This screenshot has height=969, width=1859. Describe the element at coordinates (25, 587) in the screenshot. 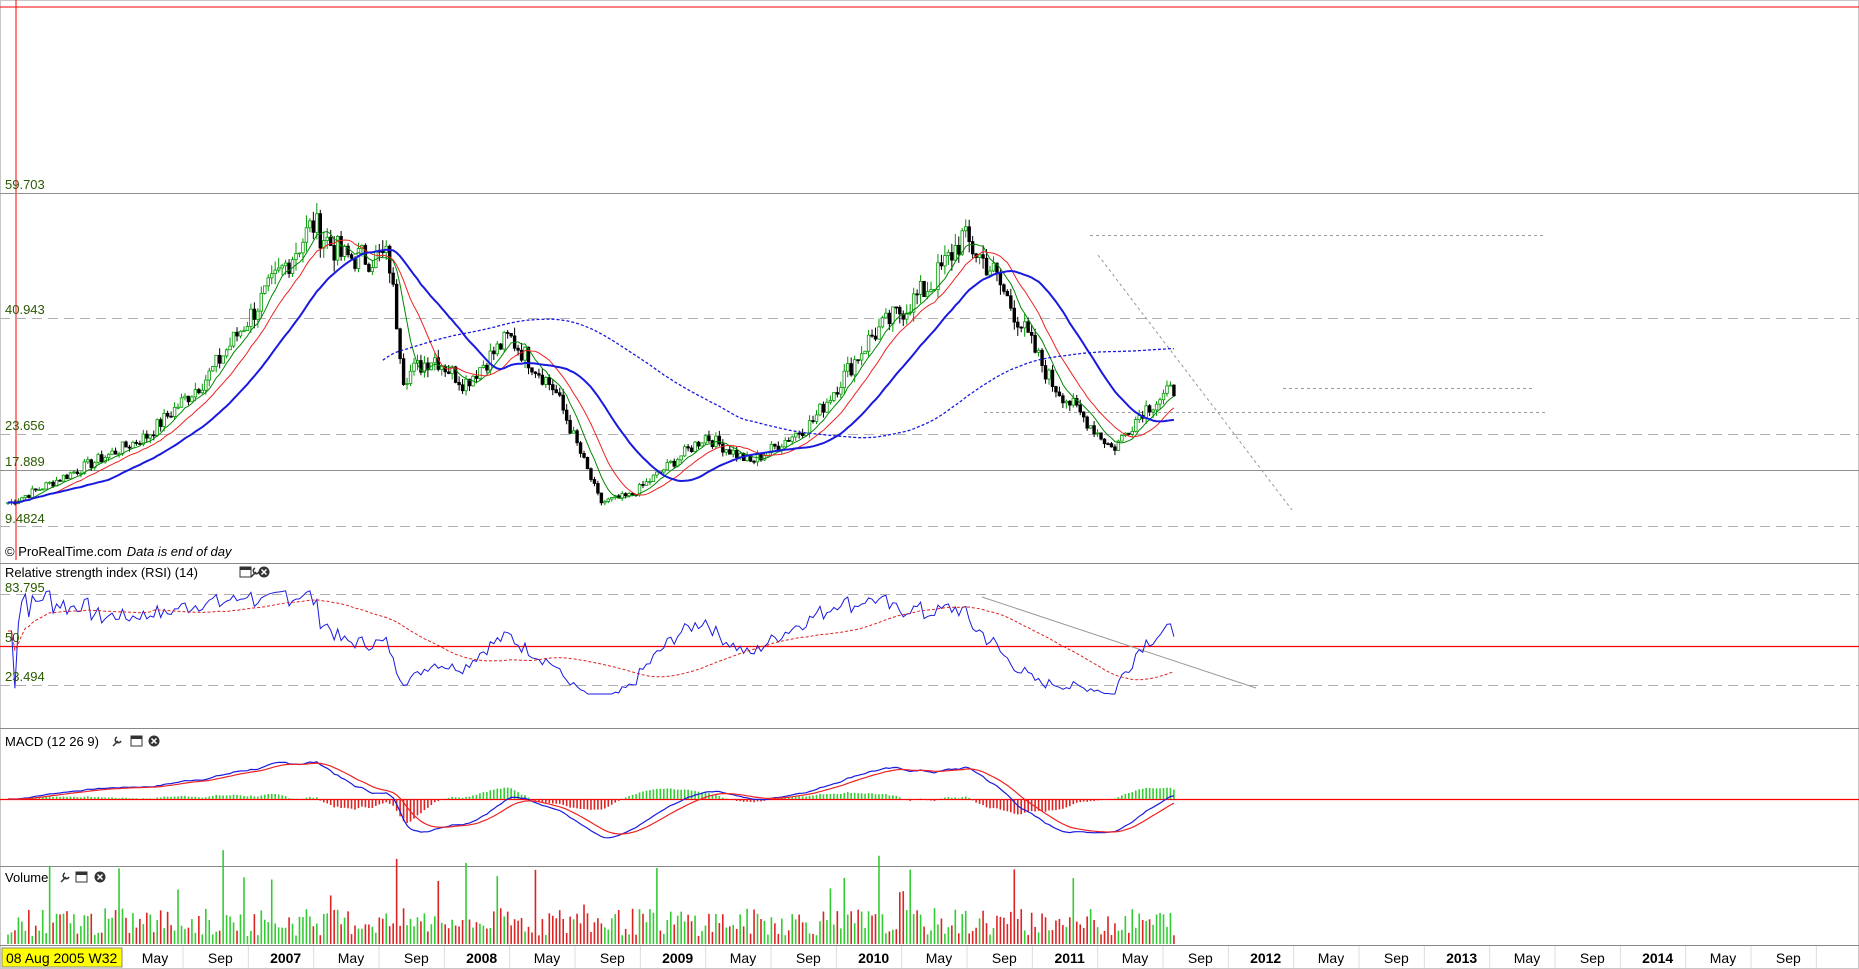

I see `rsi-level-0: 83.795` at that location.